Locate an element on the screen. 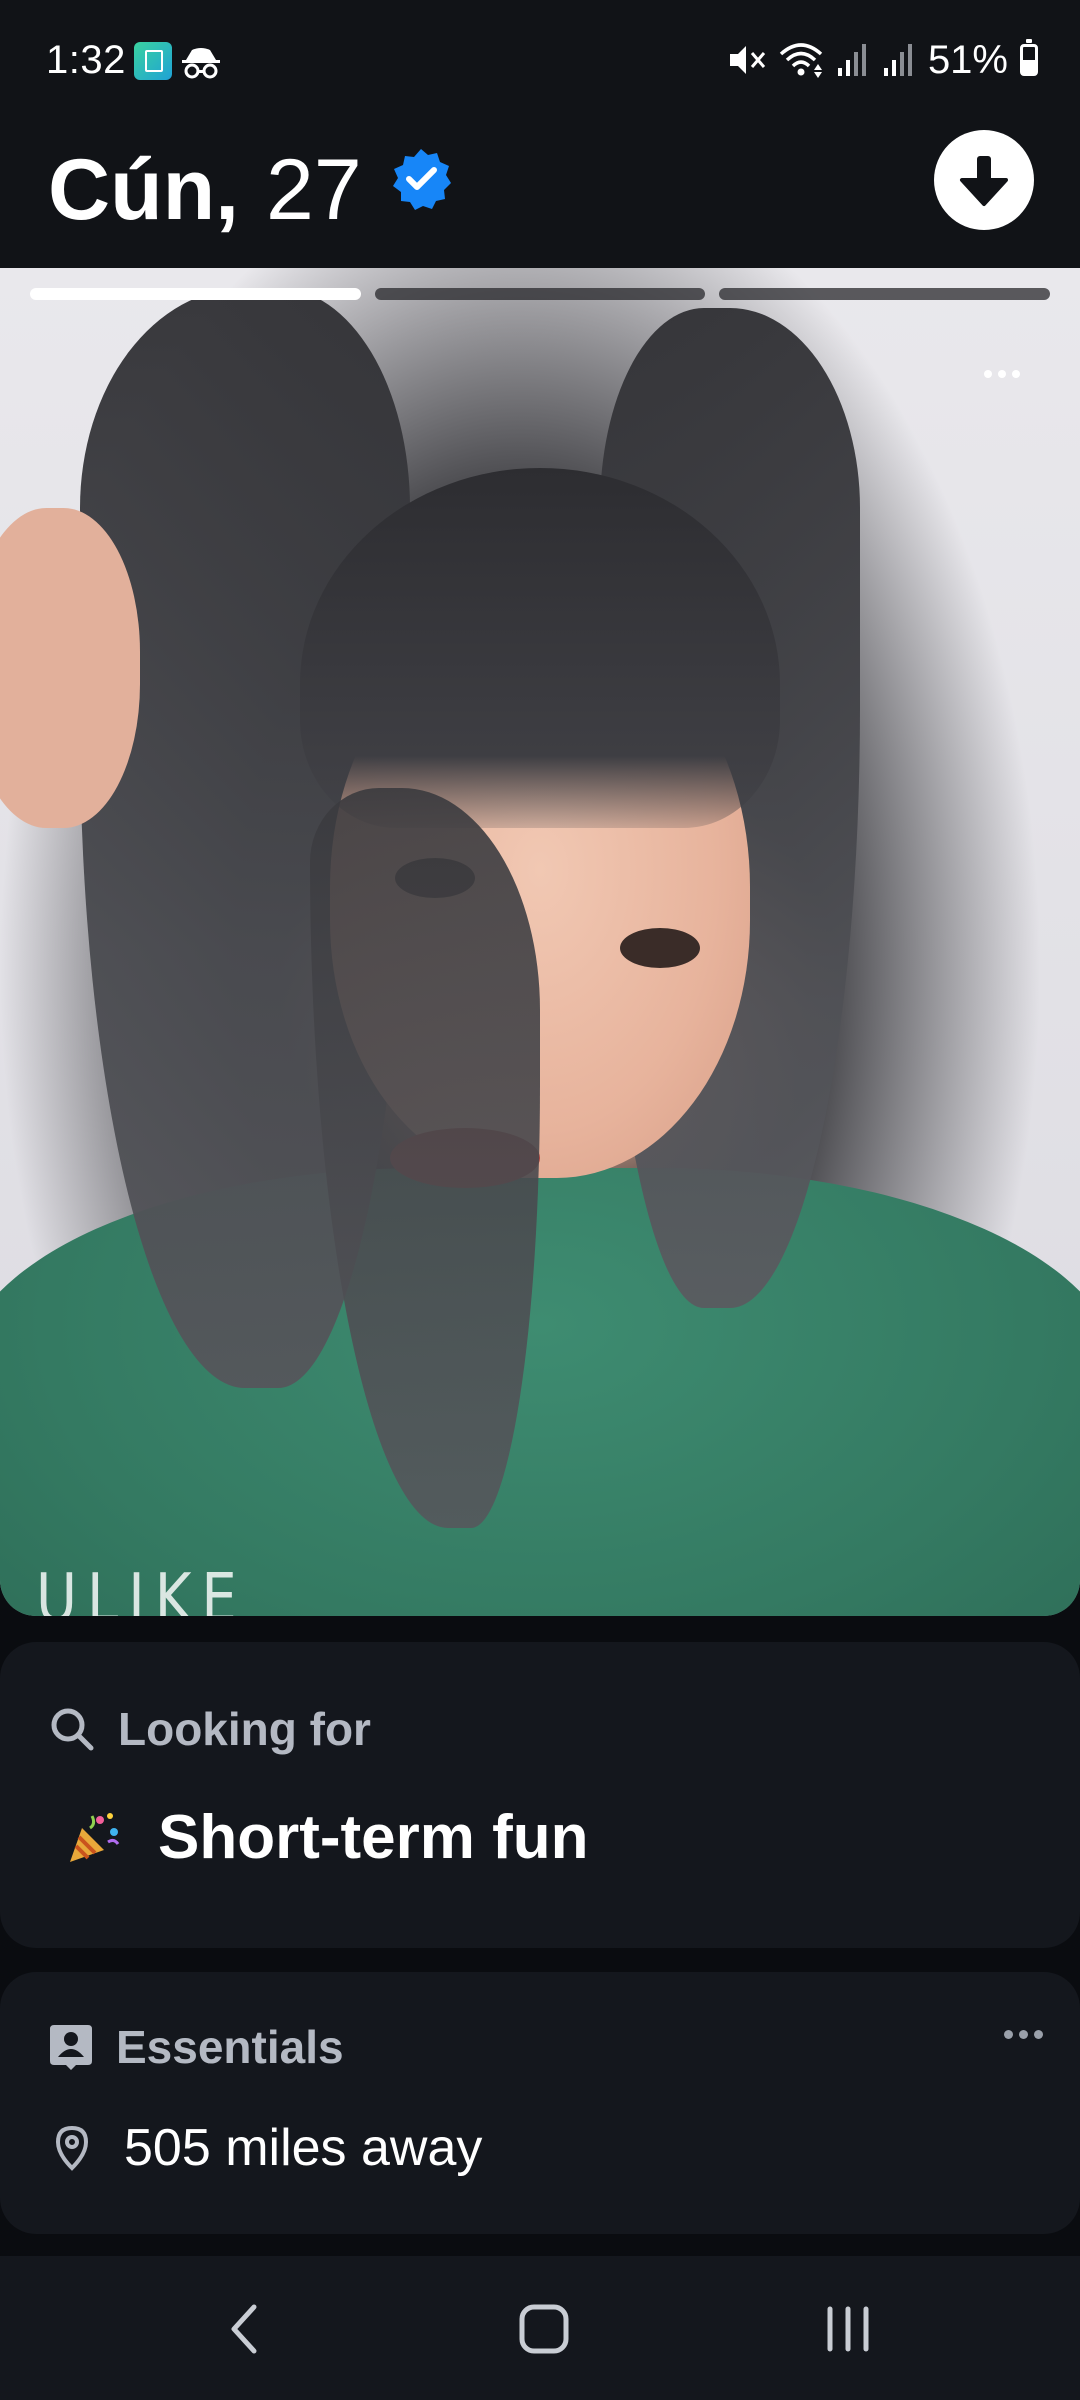 This screenshot has width=1080, height=2400. photo-more-options-button is located at coordinates (1002, 374).